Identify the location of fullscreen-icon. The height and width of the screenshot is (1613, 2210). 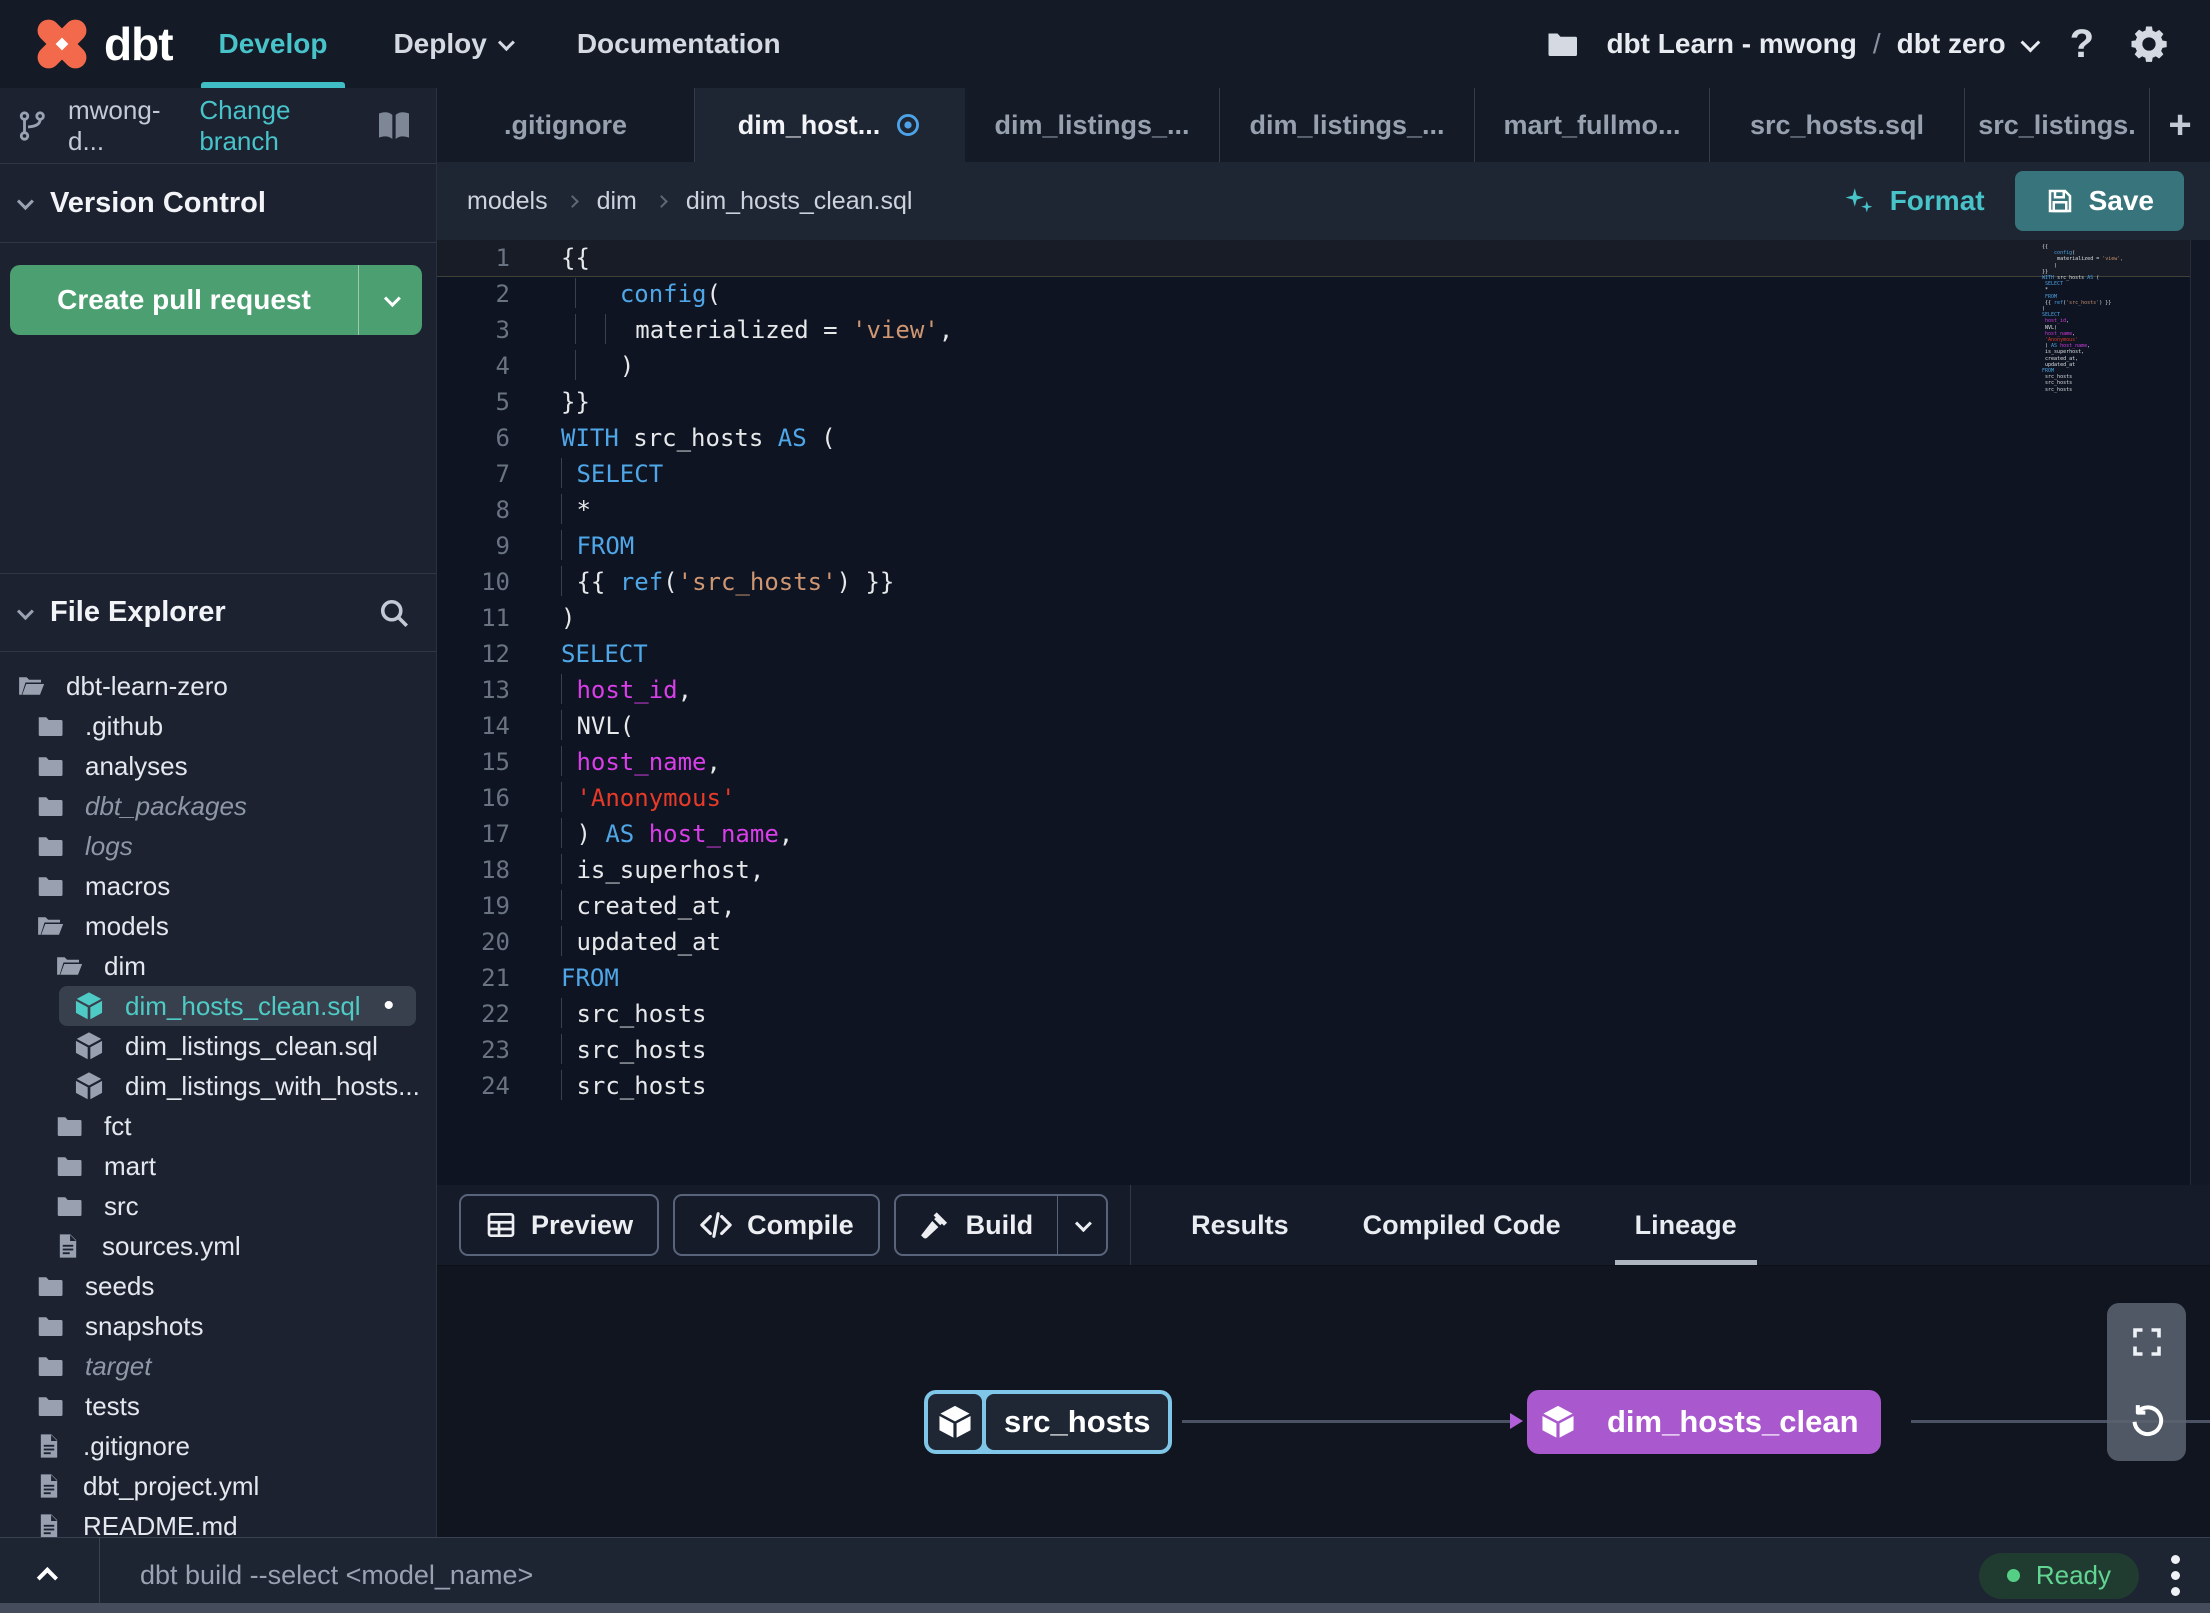
(2147, 1342).